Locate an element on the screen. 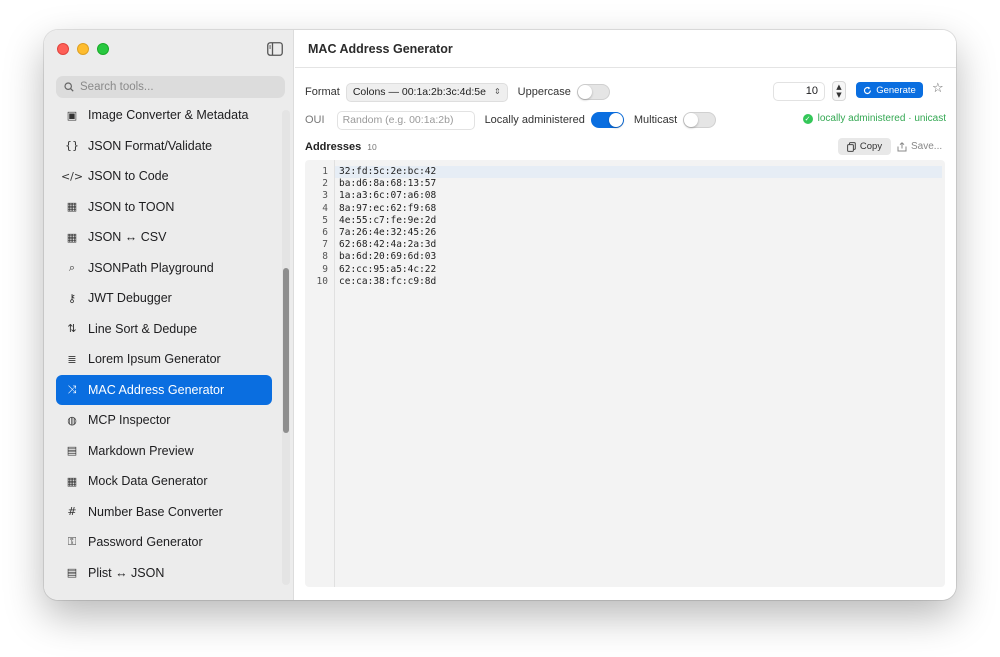  close-window-button is located at coordinates (63, 49).